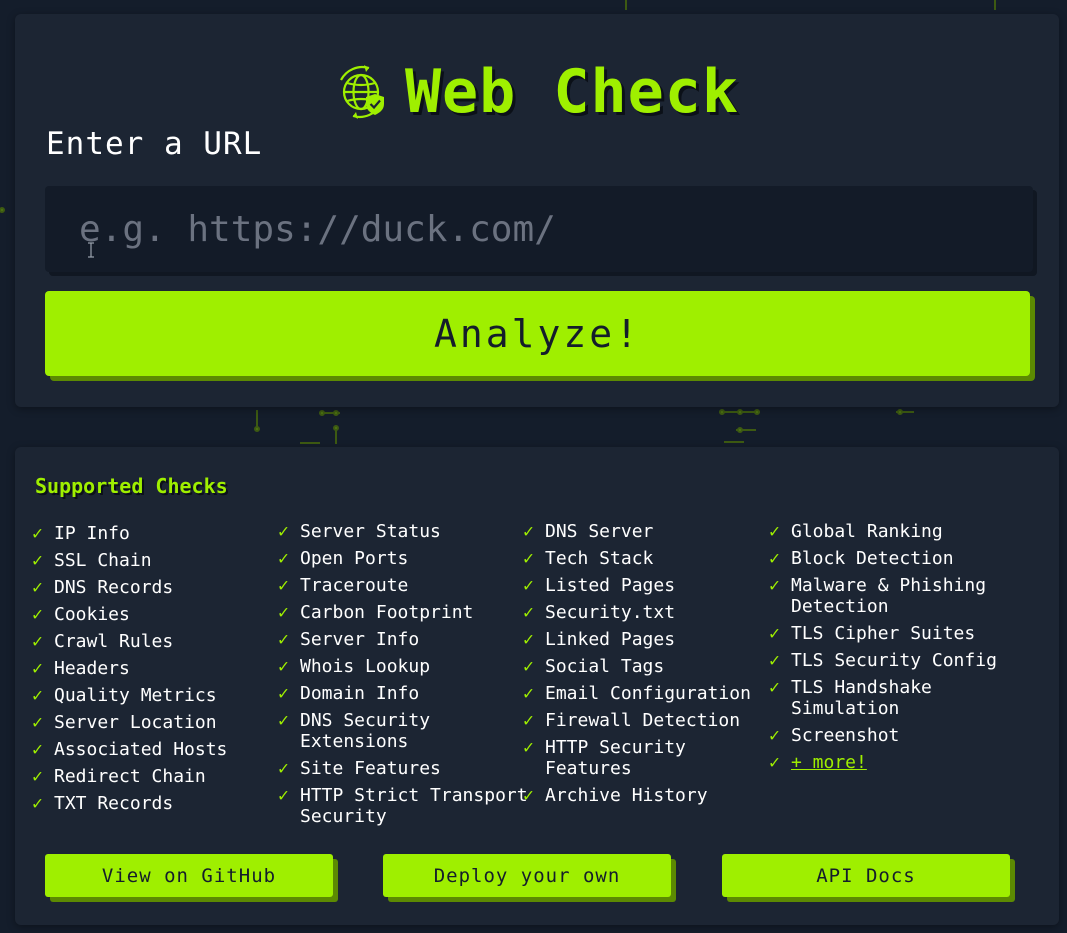 The width and height of the screenshot is (1067, 933). I want to click on check-item: ✓ Open Ports, so click(343, 558).